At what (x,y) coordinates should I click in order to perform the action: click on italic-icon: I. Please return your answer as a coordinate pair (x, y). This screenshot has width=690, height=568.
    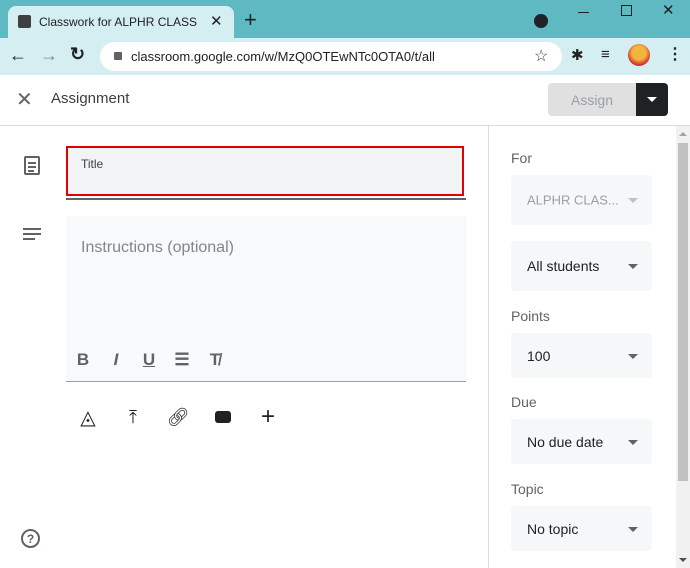
    Looking at the image, I should click on (116, 360).